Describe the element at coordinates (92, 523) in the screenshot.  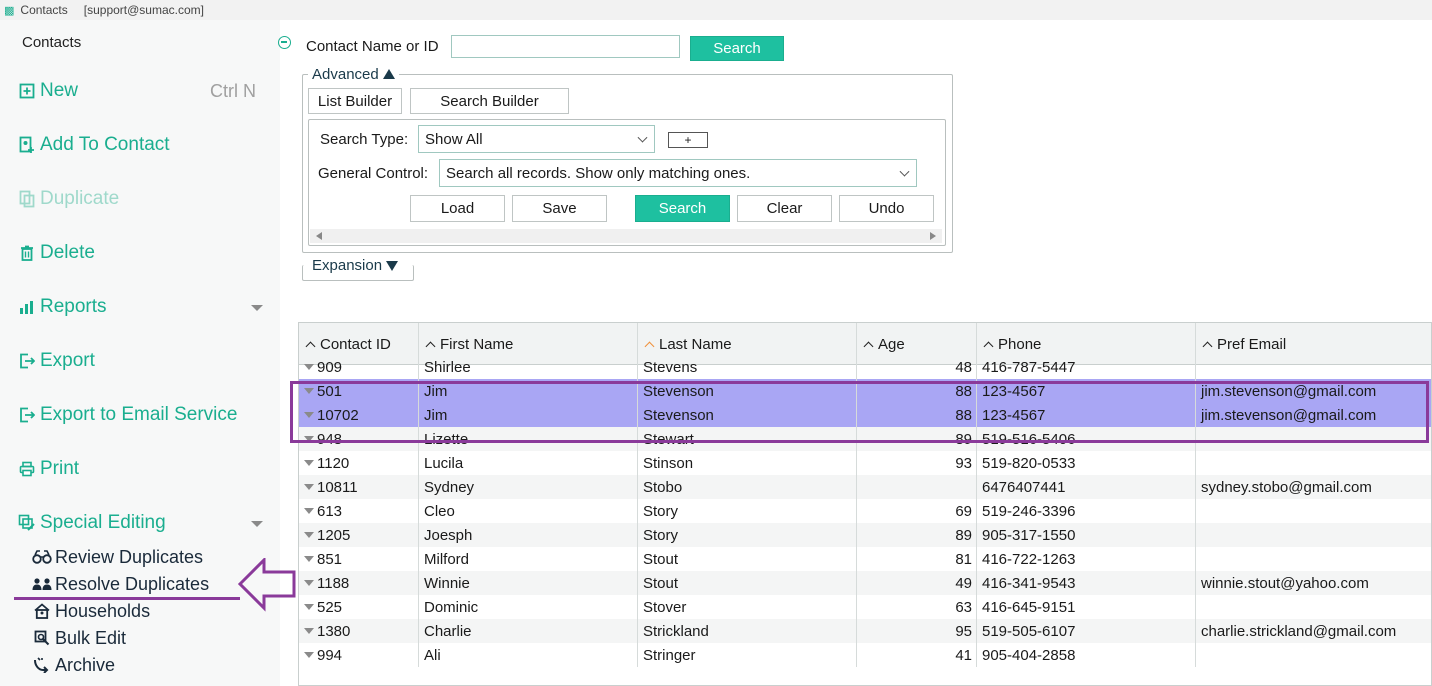
I see `special-editing-button: Special Editing` at that location.